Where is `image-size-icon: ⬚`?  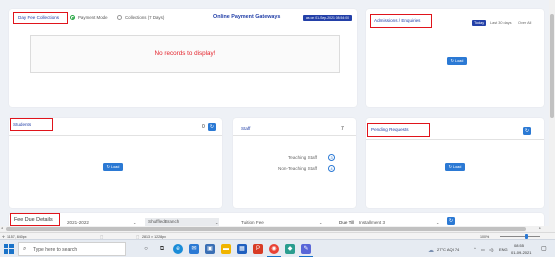 image-size-icon: ⬚ is located at coordinates (138, 236).